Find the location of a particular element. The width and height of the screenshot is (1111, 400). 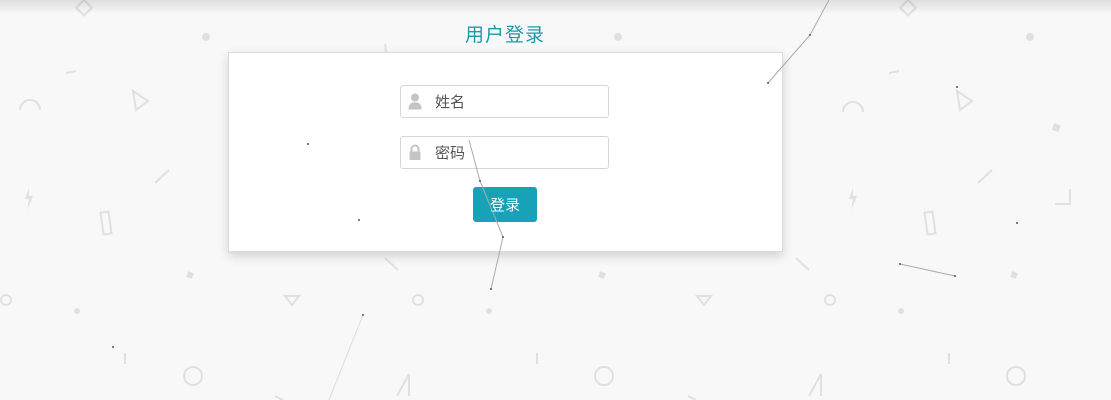

page-title: 用户登录 is located at coordinates (504, 35).